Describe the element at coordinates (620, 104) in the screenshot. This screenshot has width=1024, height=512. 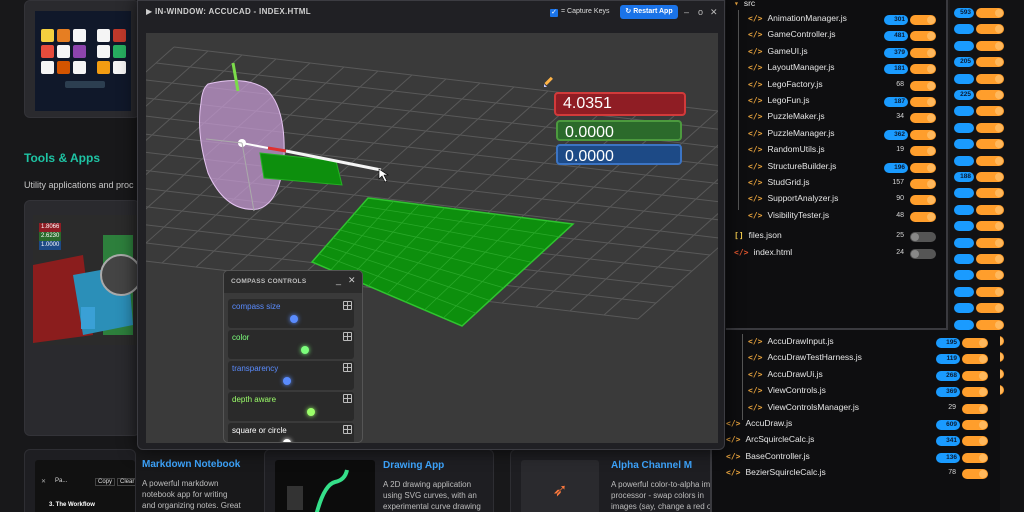
I see `x-value-field: 4.0351` at that location.